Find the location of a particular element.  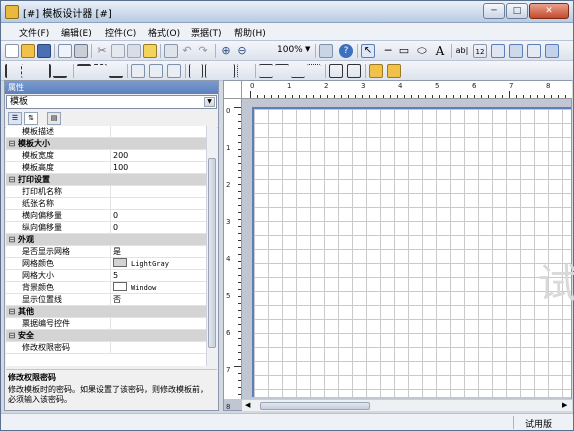

zoom-in-icon: ⊕ is located at coordinates (226, 51).